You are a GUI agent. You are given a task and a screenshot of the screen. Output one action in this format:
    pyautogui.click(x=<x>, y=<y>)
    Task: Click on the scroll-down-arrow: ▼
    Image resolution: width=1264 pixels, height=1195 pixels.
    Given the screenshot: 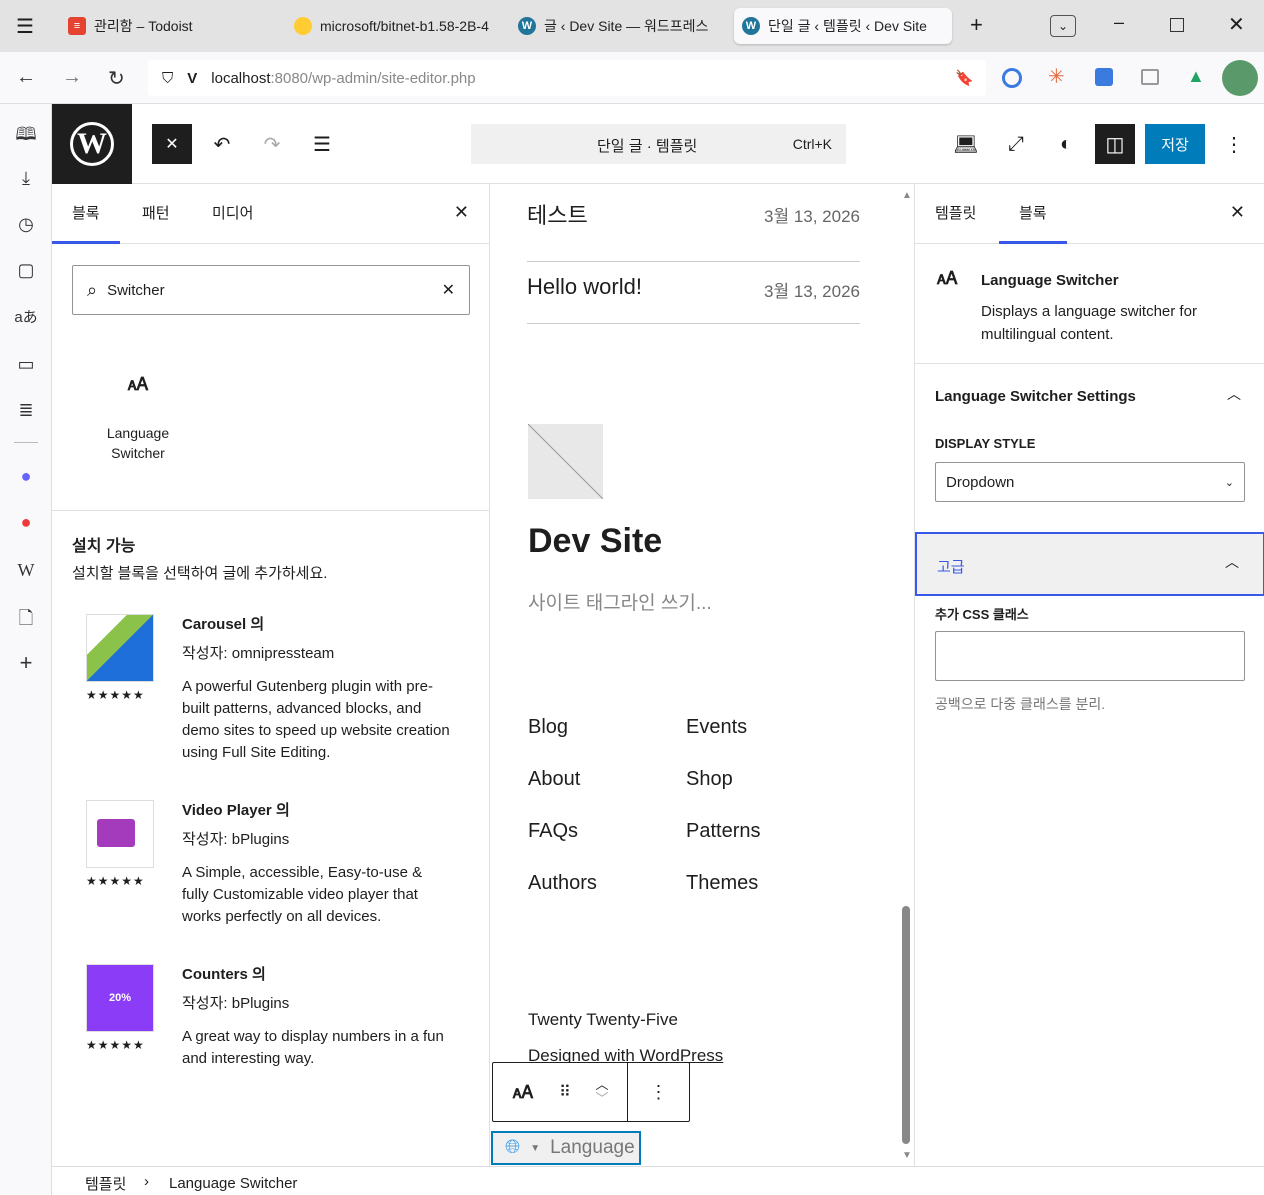 What is the action you would take?
    pyautogui.click(x=907, y=1155)
    